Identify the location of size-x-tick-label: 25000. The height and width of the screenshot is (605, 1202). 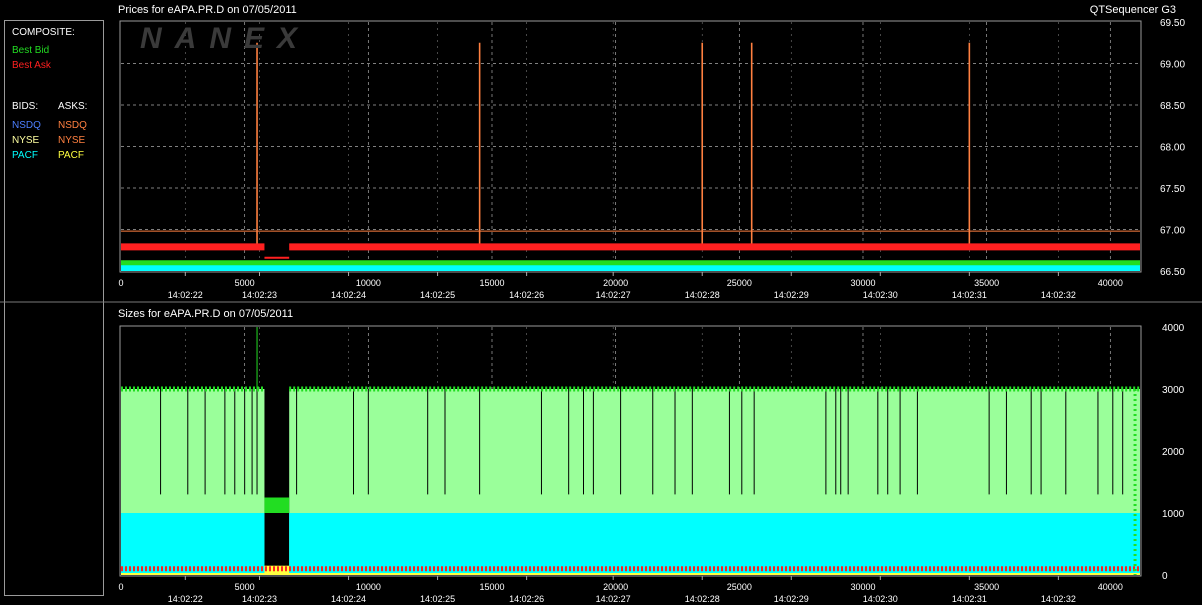
(739, 587).